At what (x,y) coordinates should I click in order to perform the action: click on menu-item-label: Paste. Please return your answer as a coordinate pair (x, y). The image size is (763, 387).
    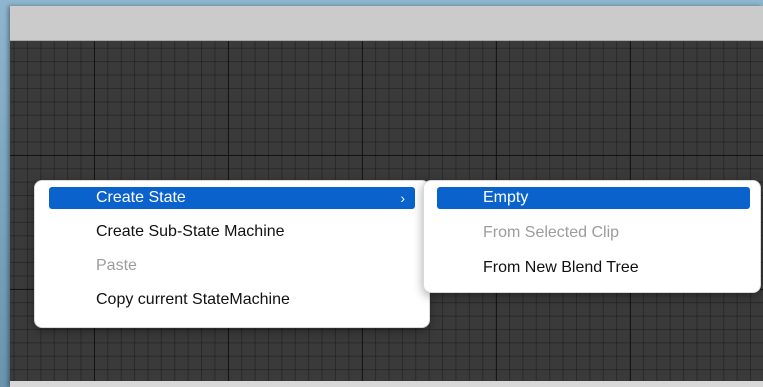
    Looking at the image, I should click on (116, 265).